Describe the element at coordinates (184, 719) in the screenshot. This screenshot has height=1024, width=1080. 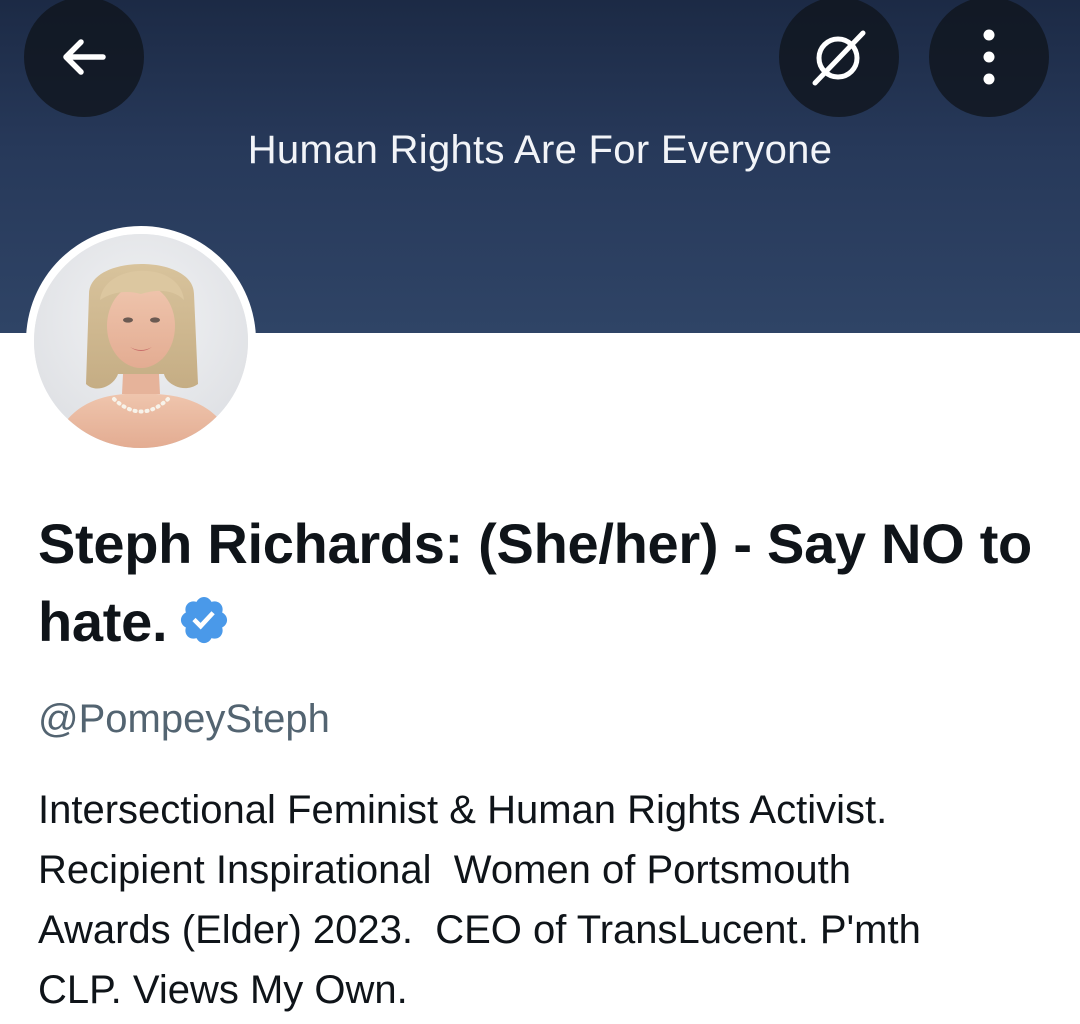
I see `profile-handle: @PompeySteph` at that location.